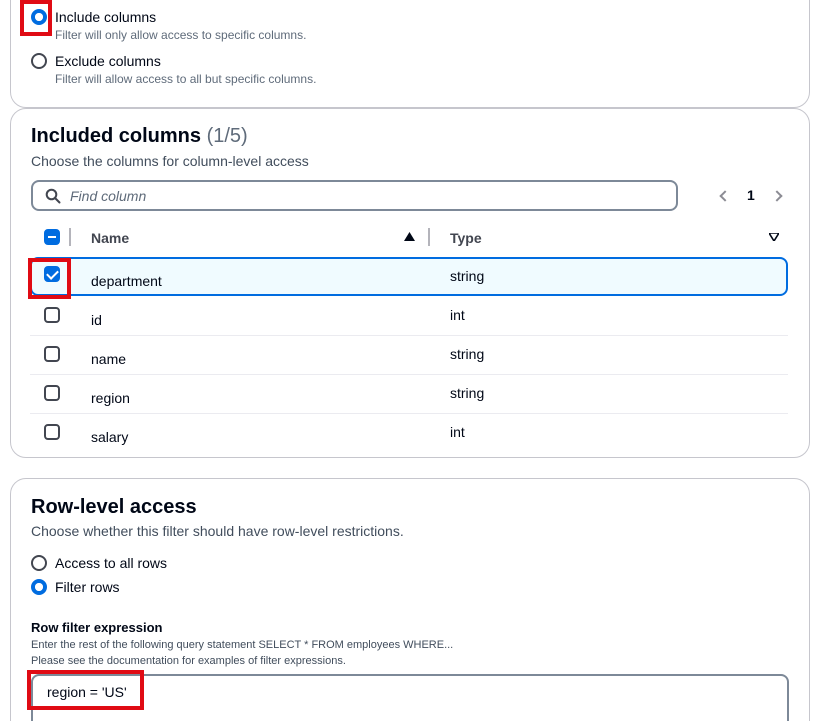 The height and width of the screenshot is (721, 832). I want to click on row-filter-expression-input: region = 'US', so click(410, 697).